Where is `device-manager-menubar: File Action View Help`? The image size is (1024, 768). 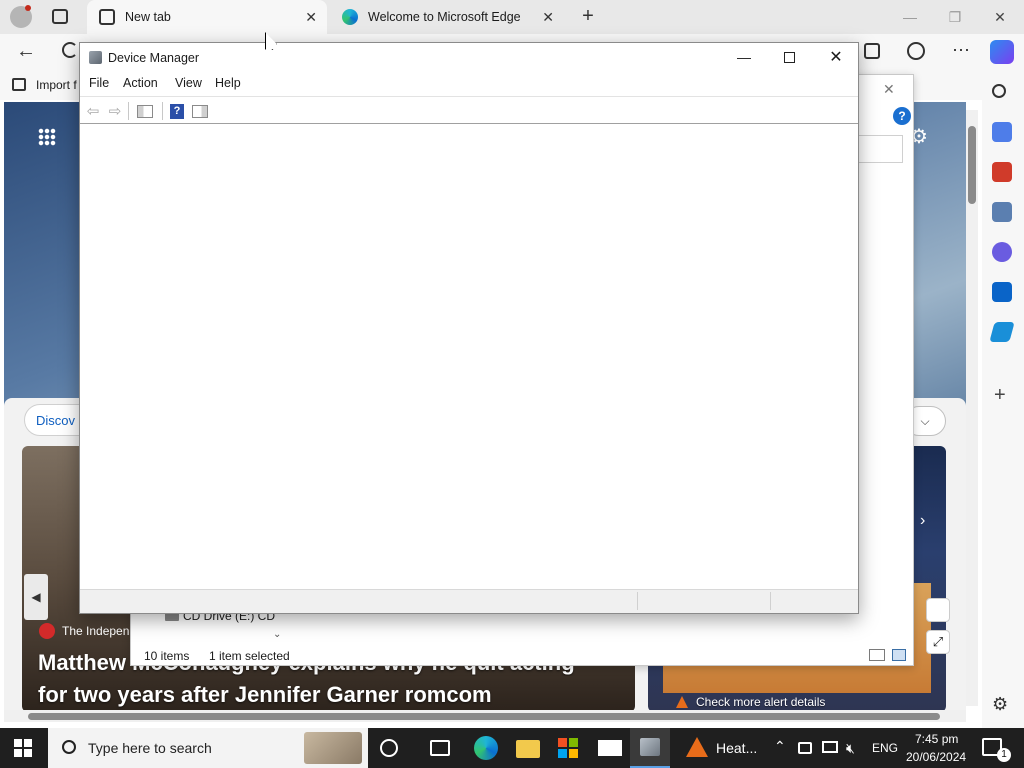 device-manager-menubar: File Action View Help is located at coordinates (469, 84).